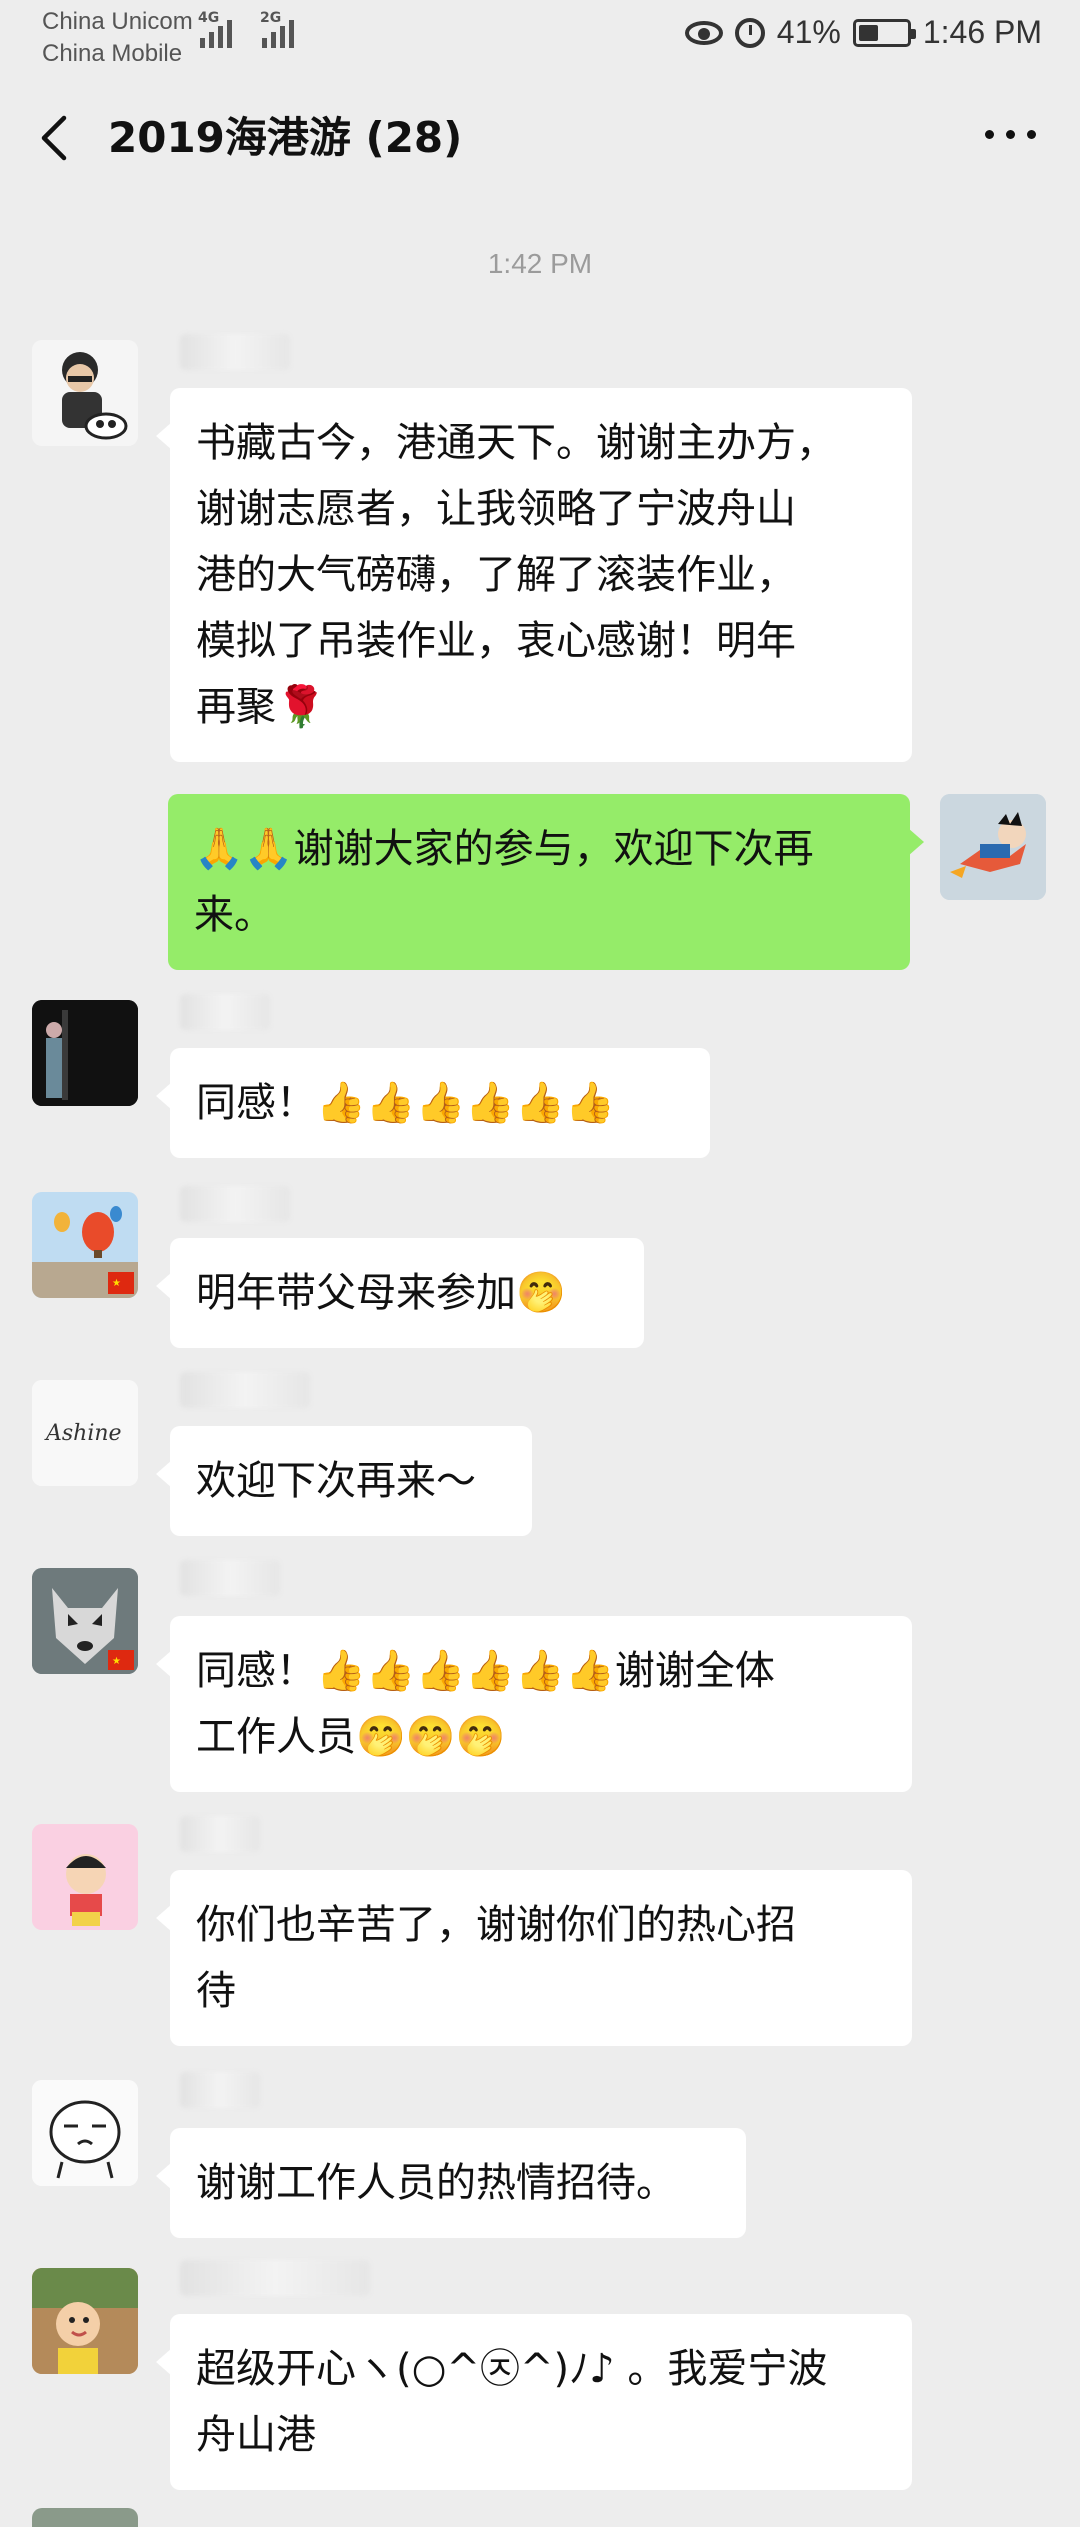  What do you see at coordinates (504, 849) in the screenshot?
I see `message-text-line: 🙏🙏谢谢大家的参与，欢迎下次再` at bounding box center [504, 849].